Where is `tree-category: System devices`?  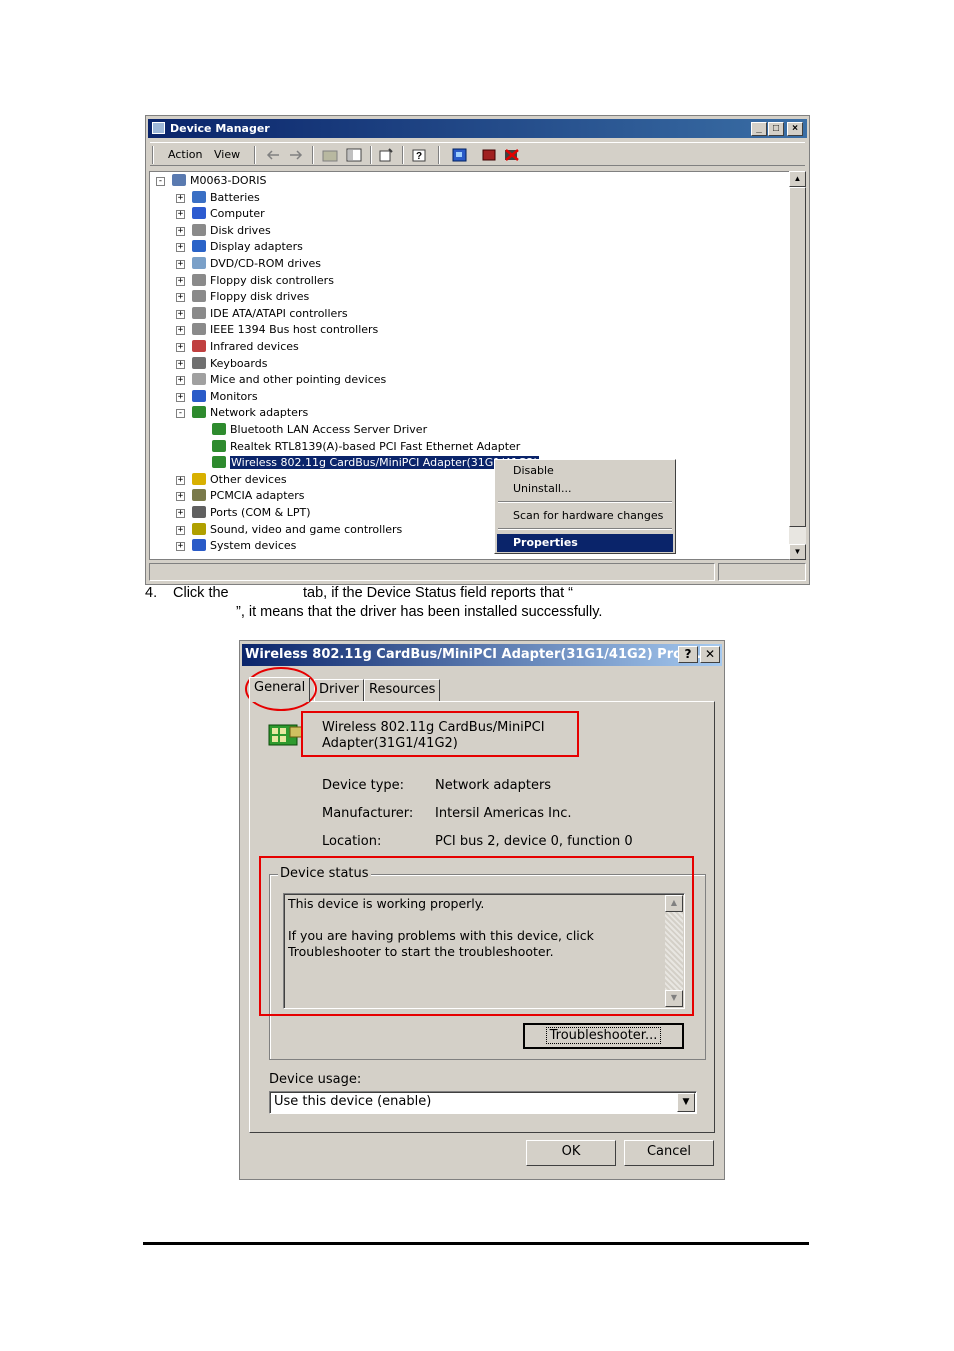
tree-category: System devices is located at coordinates (244, 546).